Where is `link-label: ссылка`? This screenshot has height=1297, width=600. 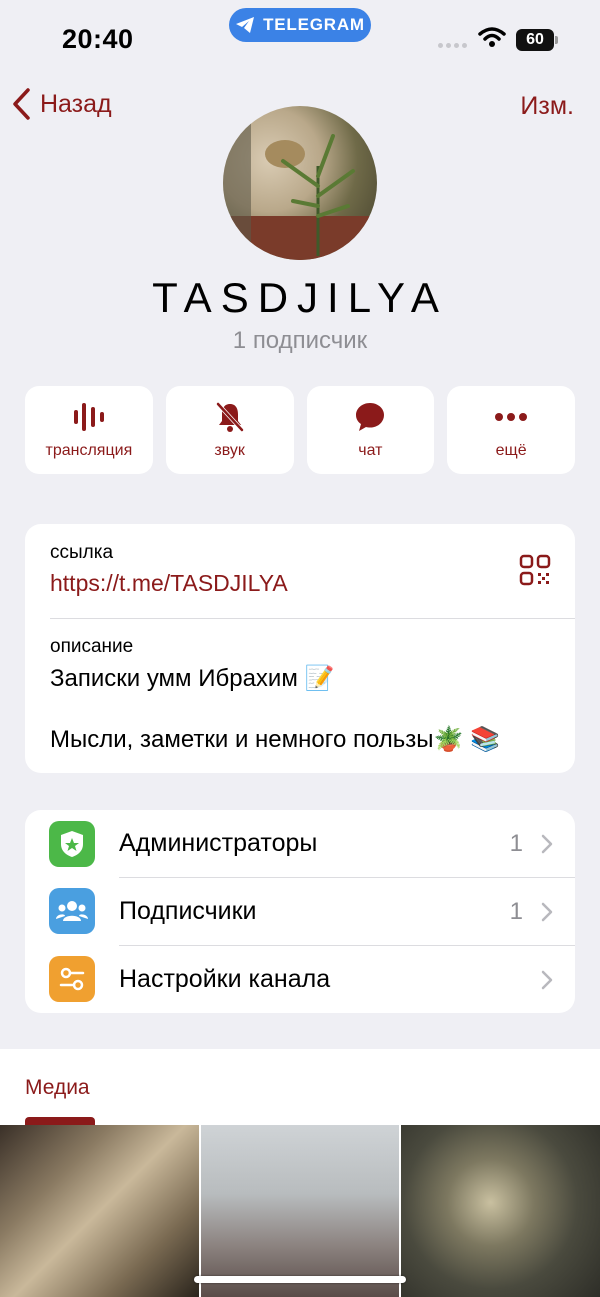 link-label: ссылка is located at coordinates (82, 552).